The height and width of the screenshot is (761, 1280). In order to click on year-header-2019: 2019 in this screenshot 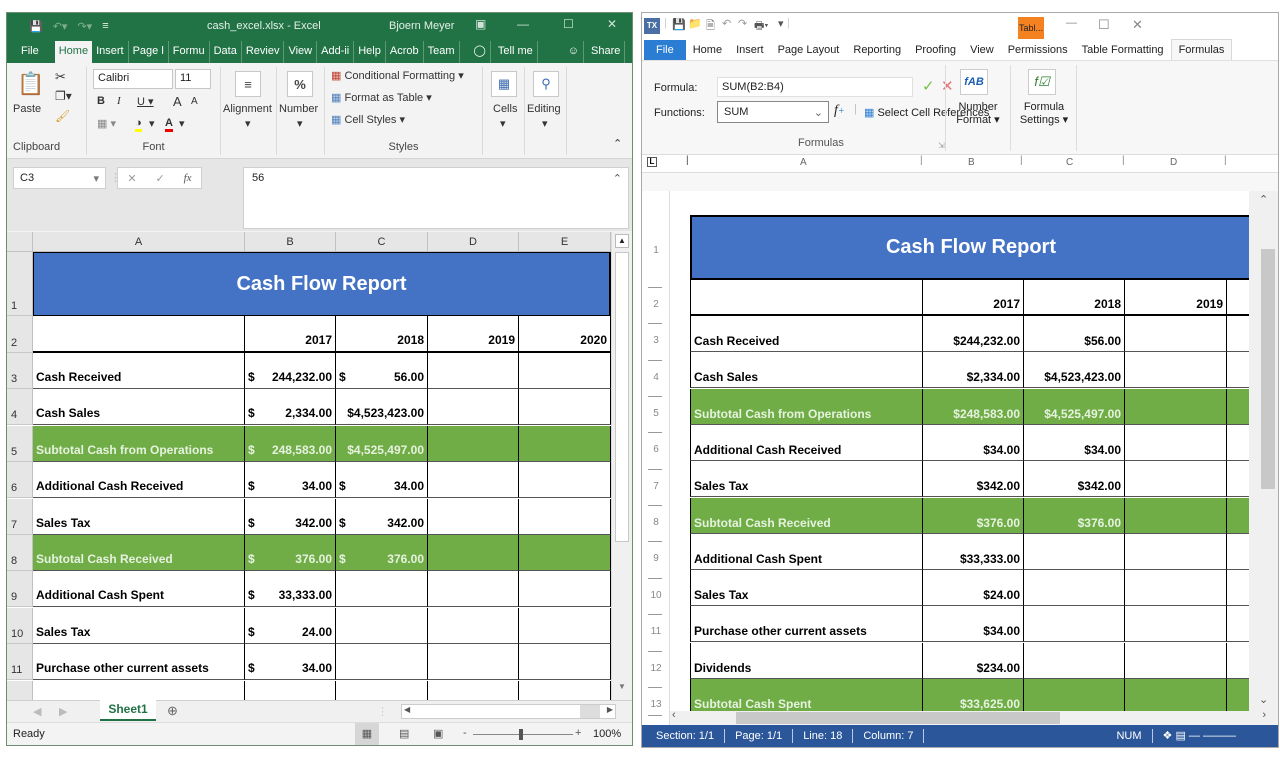, I will do `click(1176, 298)`.